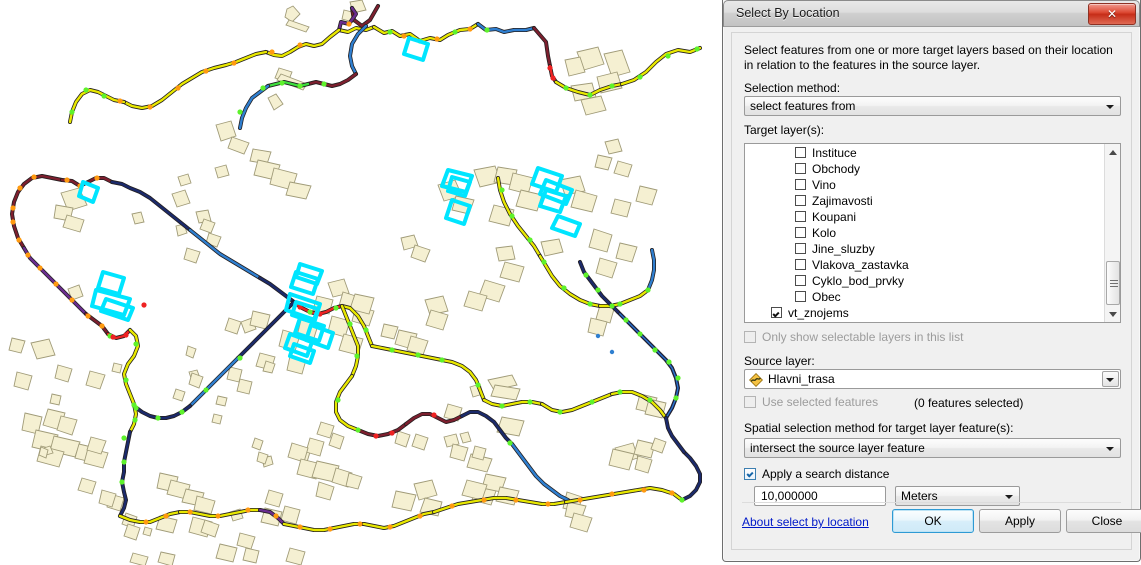  What do you see at coordinates (858, 281) in the screenshot?
I see `layer-name: Cyklo_bod_prvky` at bounding box center [858, 281].